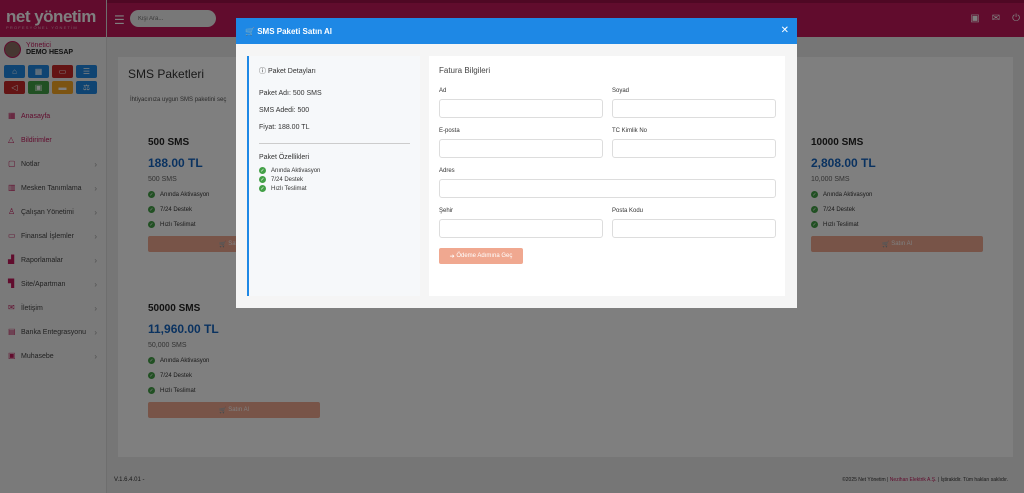 The image size is (1024, 493). What do you see at coordinates (284, 127) in the screenshot?
I see `detail-price: Fiyat: 188.00 TL` at bounding box center [284, 127].